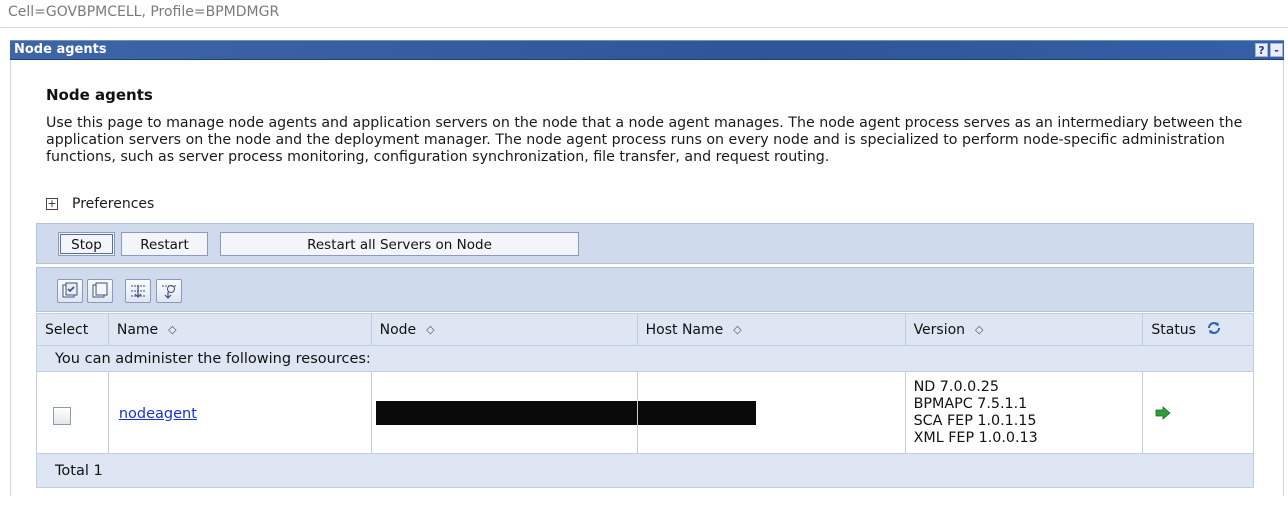  I want to click on version-line: BPMAPC 7.5.1.1, so click(970, 403).